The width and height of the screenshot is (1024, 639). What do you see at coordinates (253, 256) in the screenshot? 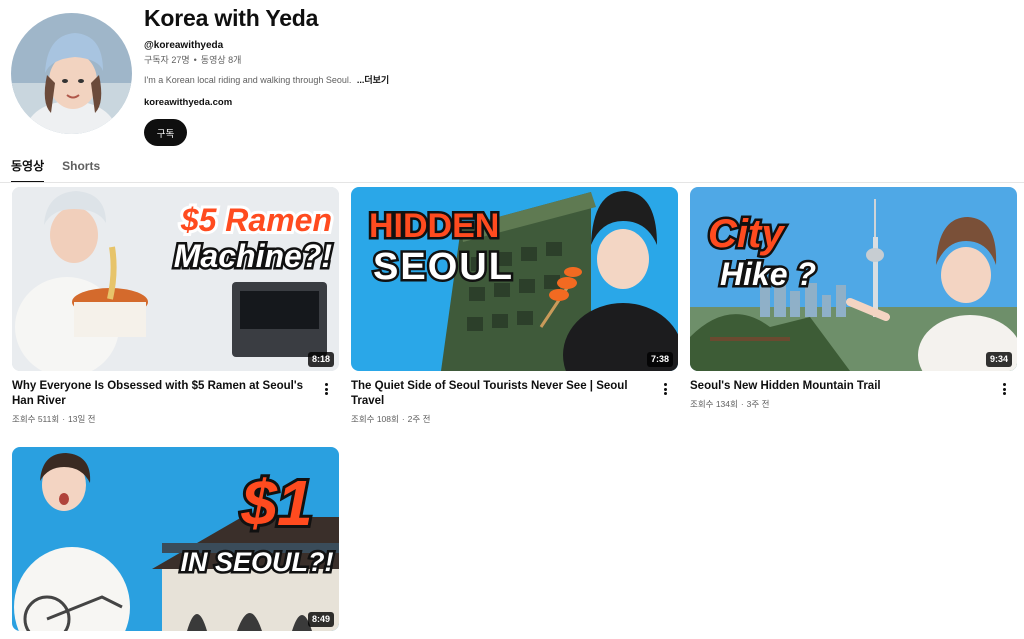
I see `thumb-text: Machine?!` at bounding box center [253, 256].